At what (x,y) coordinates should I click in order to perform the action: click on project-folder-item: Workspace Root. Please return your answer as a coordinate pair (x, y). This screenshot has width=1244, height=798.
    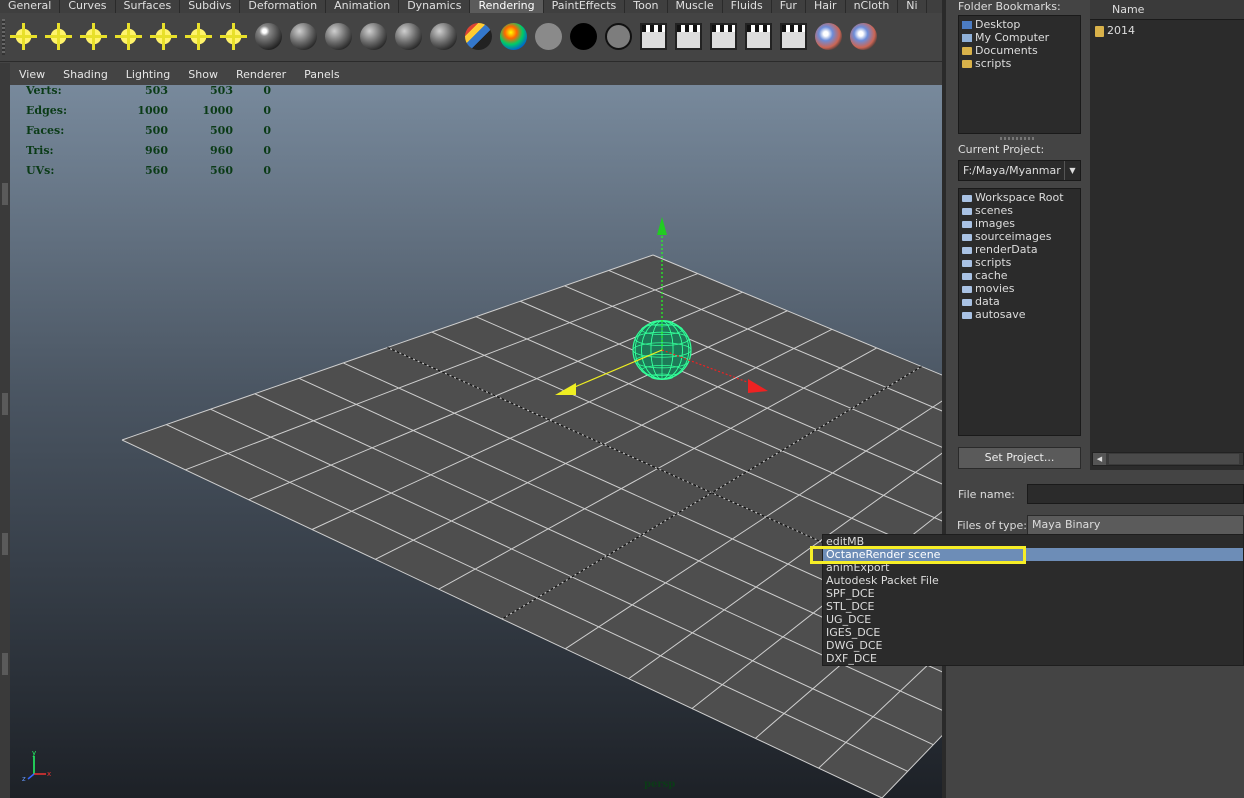
    Looking at the image, I should click on (1019, 197).